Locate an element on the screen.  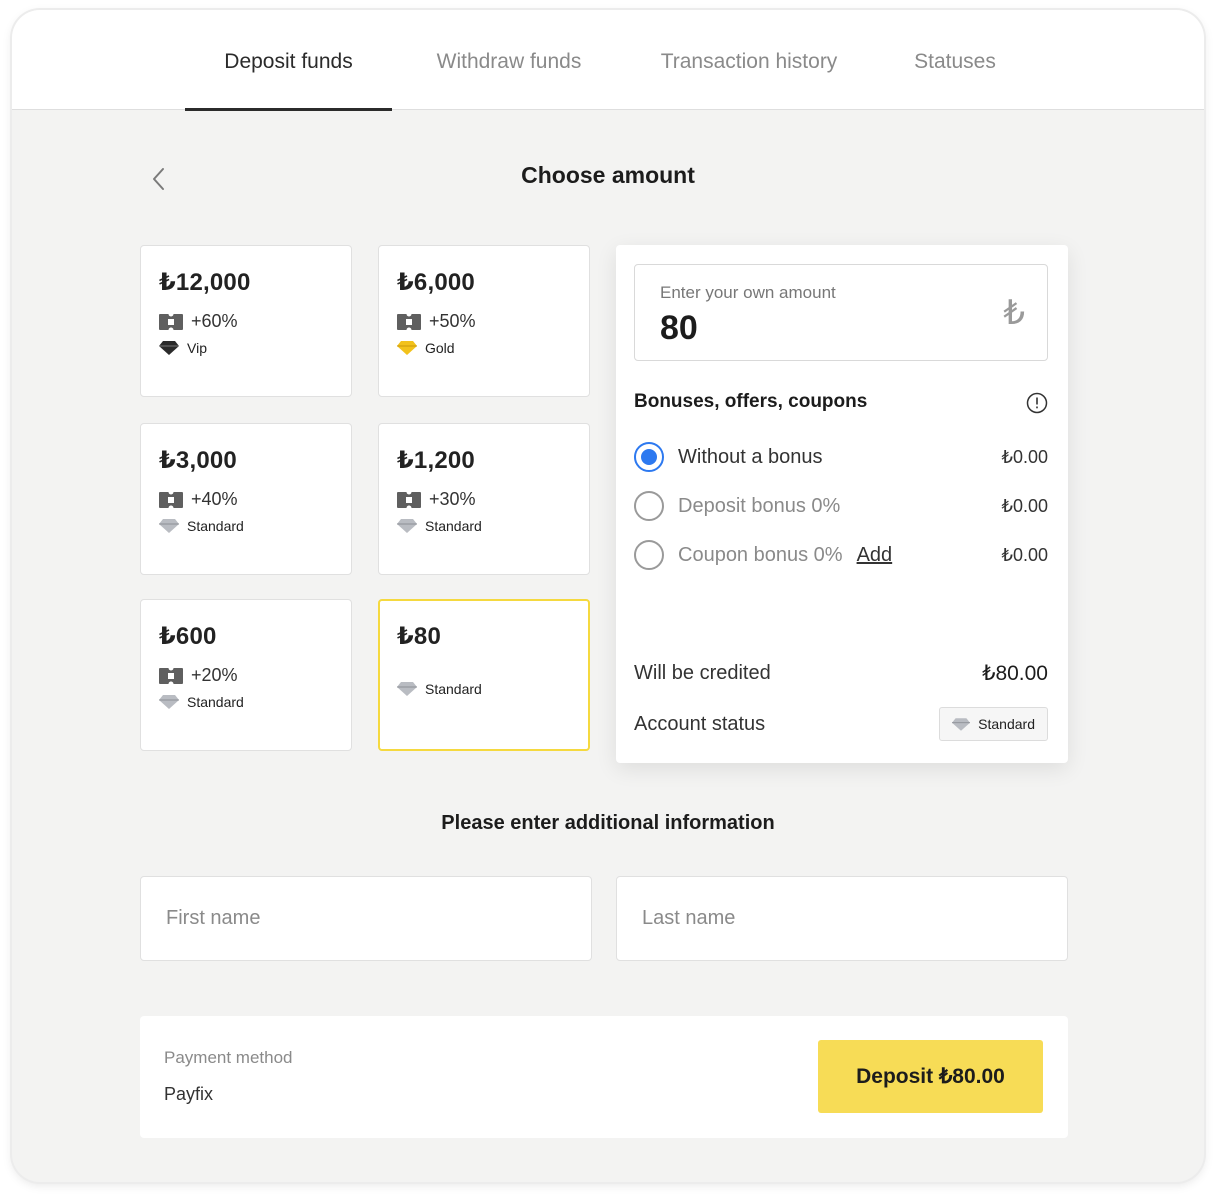
add-coupon-link: Add is located at coordinates (875, 555).